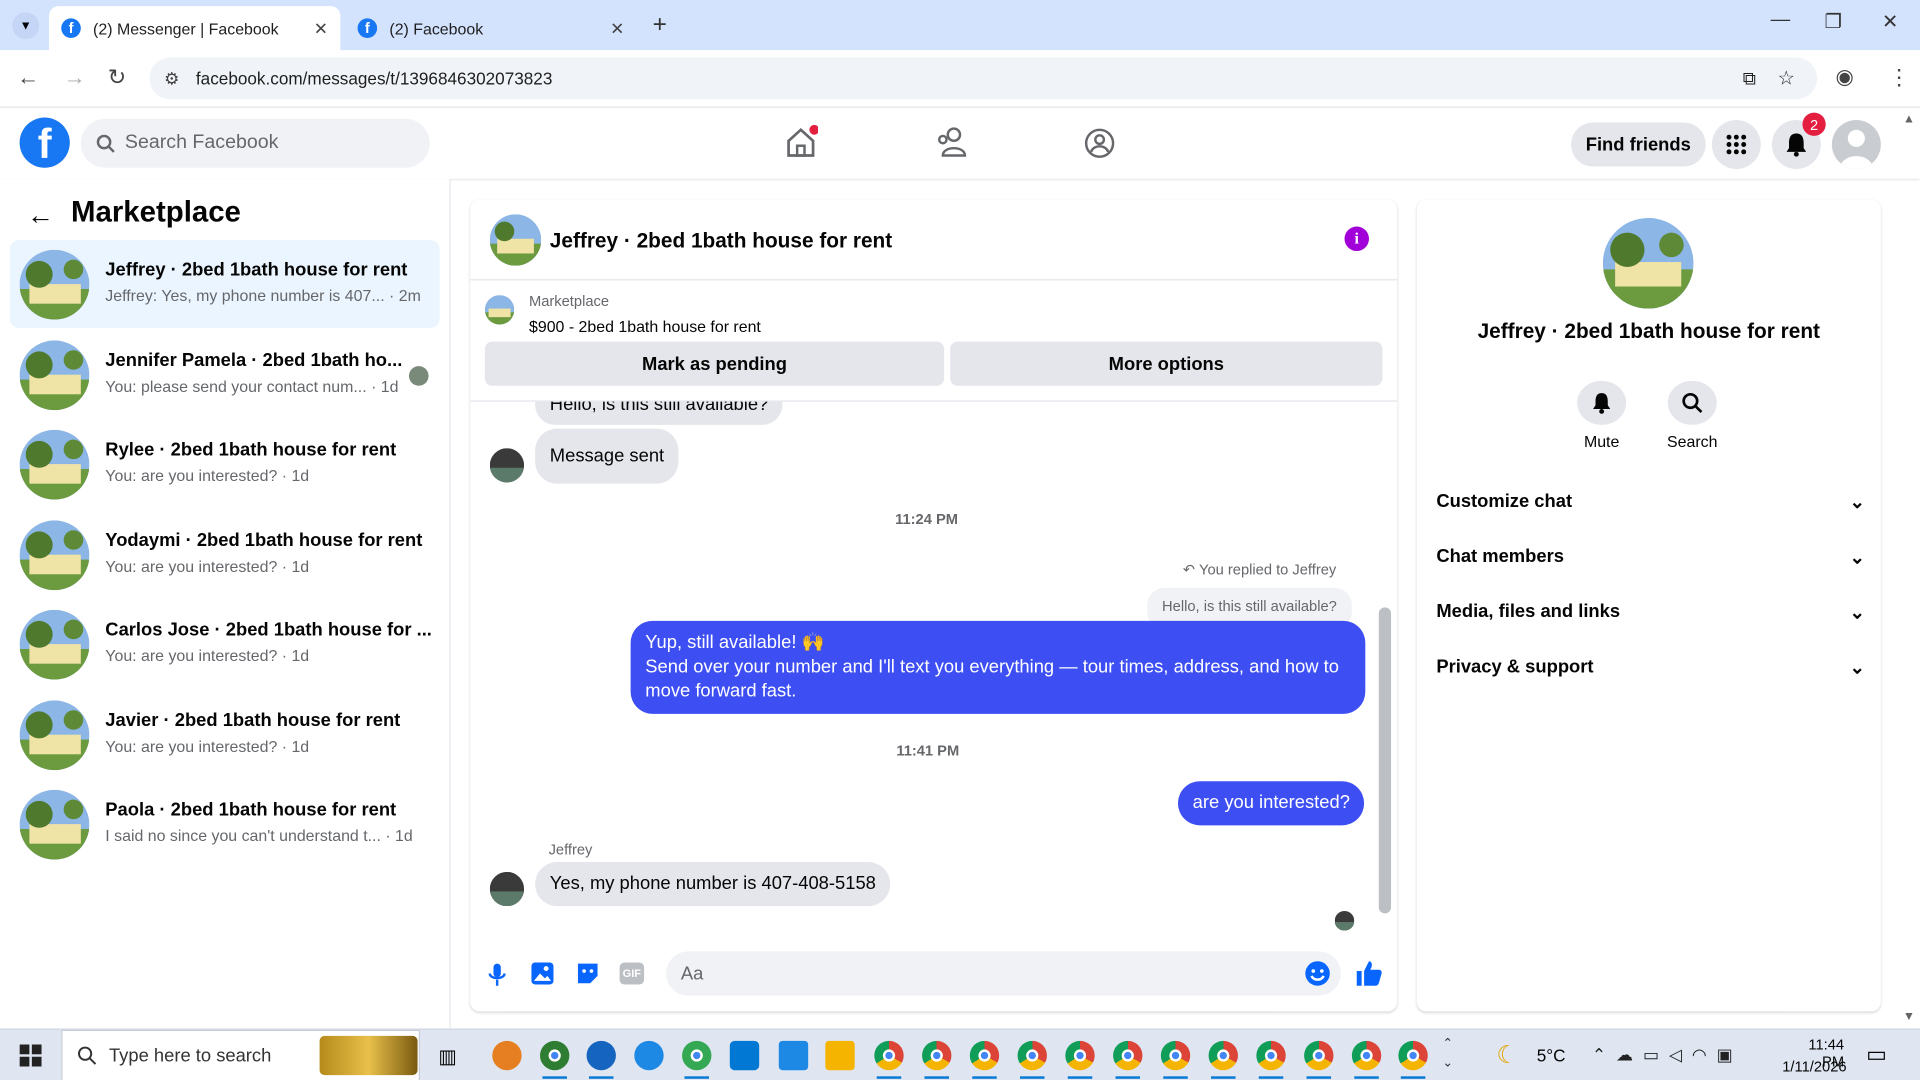  Describe the element at coordinates (1650, 557) in the screenshot. I see `section-chat-members: Chat members ⌄` at that location.